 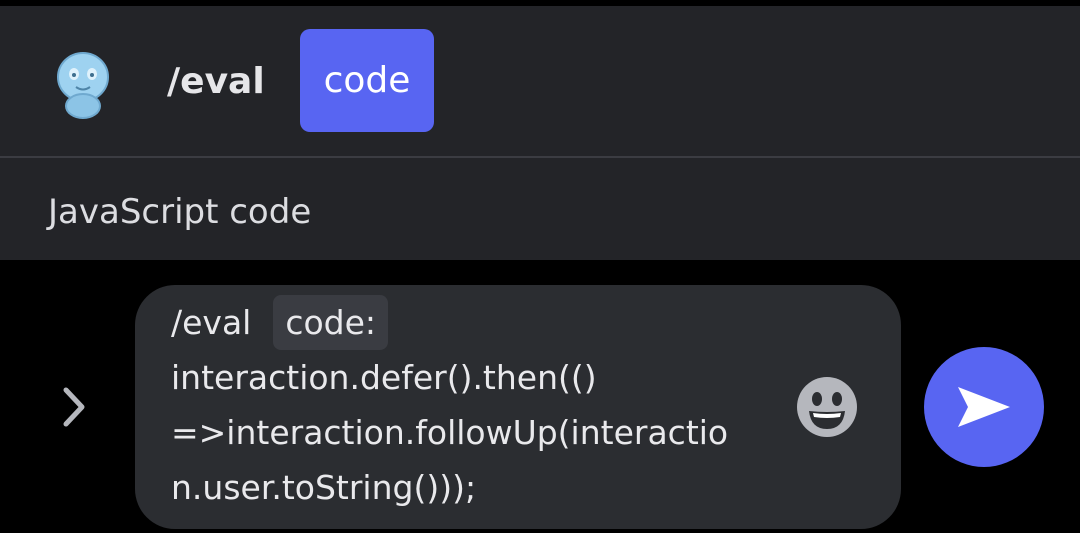 What do you see at coordinates (211, 322) in the screenshot?
I see `command-prefix: /eval` at bounding box center [211, 322].